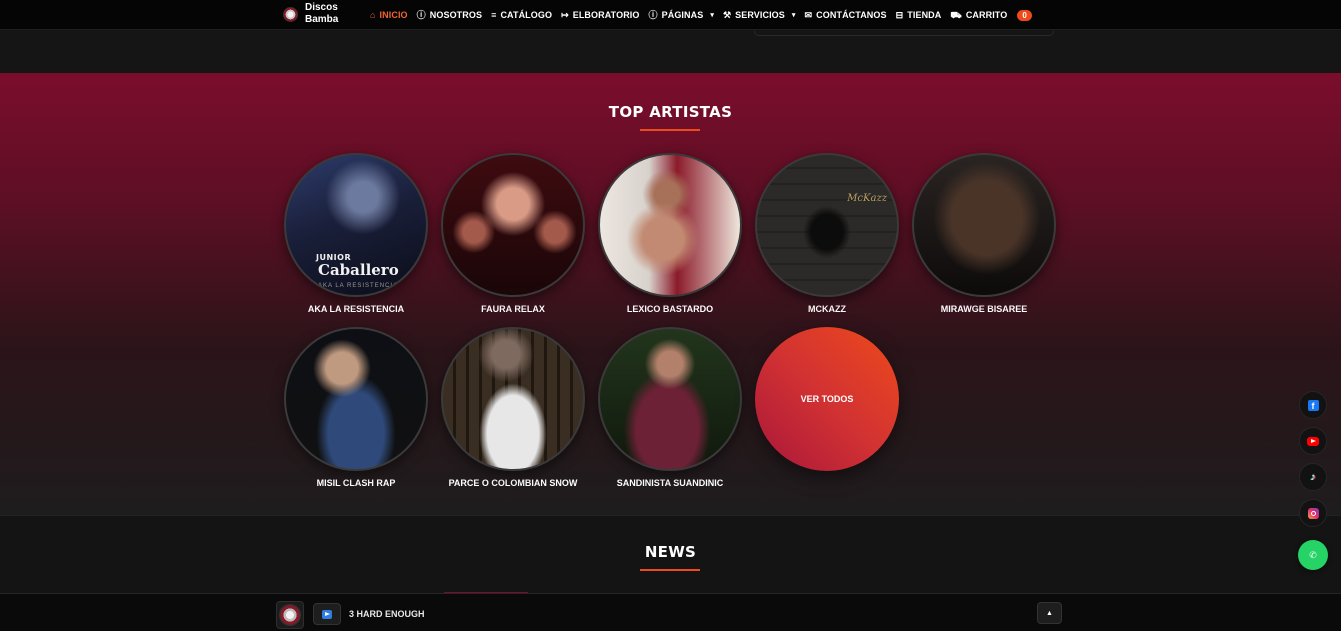 This screenshot has height=631, width=1341. I want to click on youtube-button, so click(1313, 441).